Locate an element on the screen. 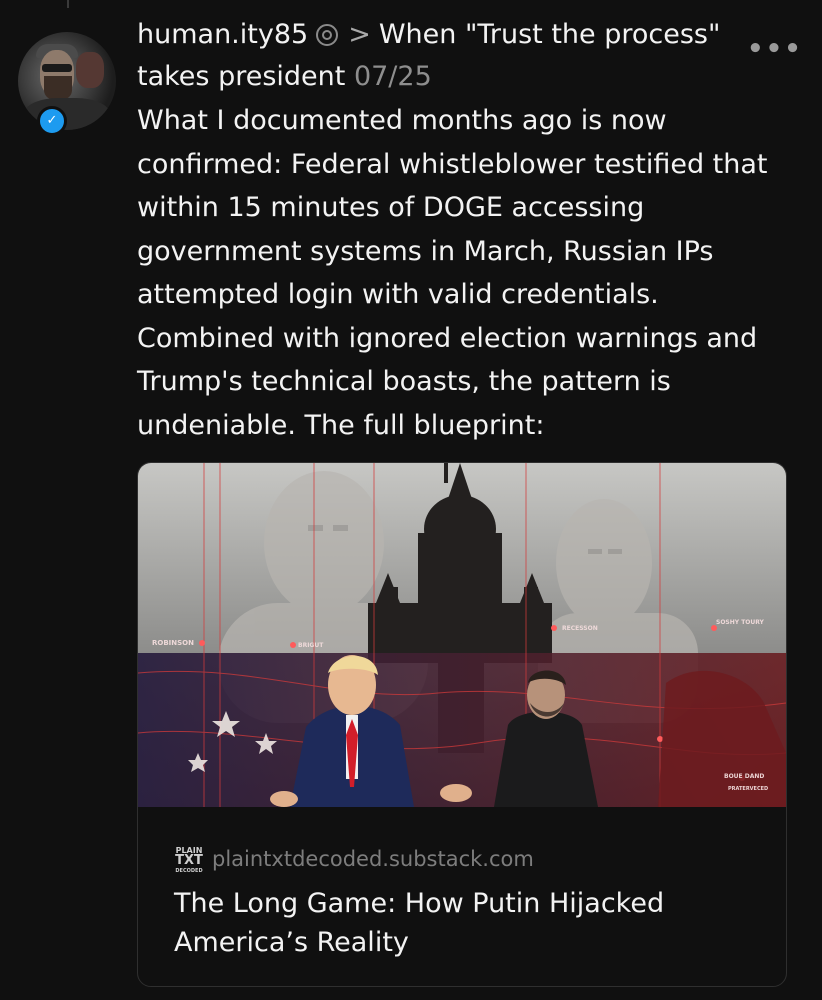 The width and height of the screenshot is (822, 1000). map-label: BRIGUT is located at coordinates (311, 645).